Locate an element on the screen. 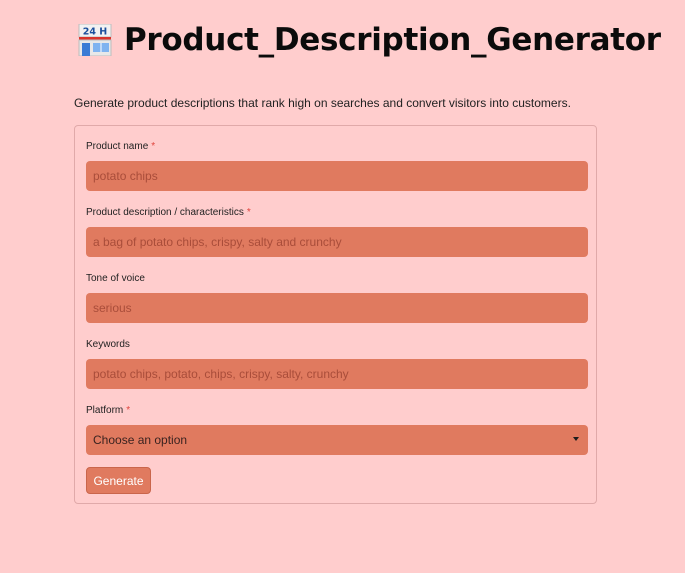 This screenshot has height=573, width=685. product-name-placeholder: potato chips is located at coordinates (125, 176).